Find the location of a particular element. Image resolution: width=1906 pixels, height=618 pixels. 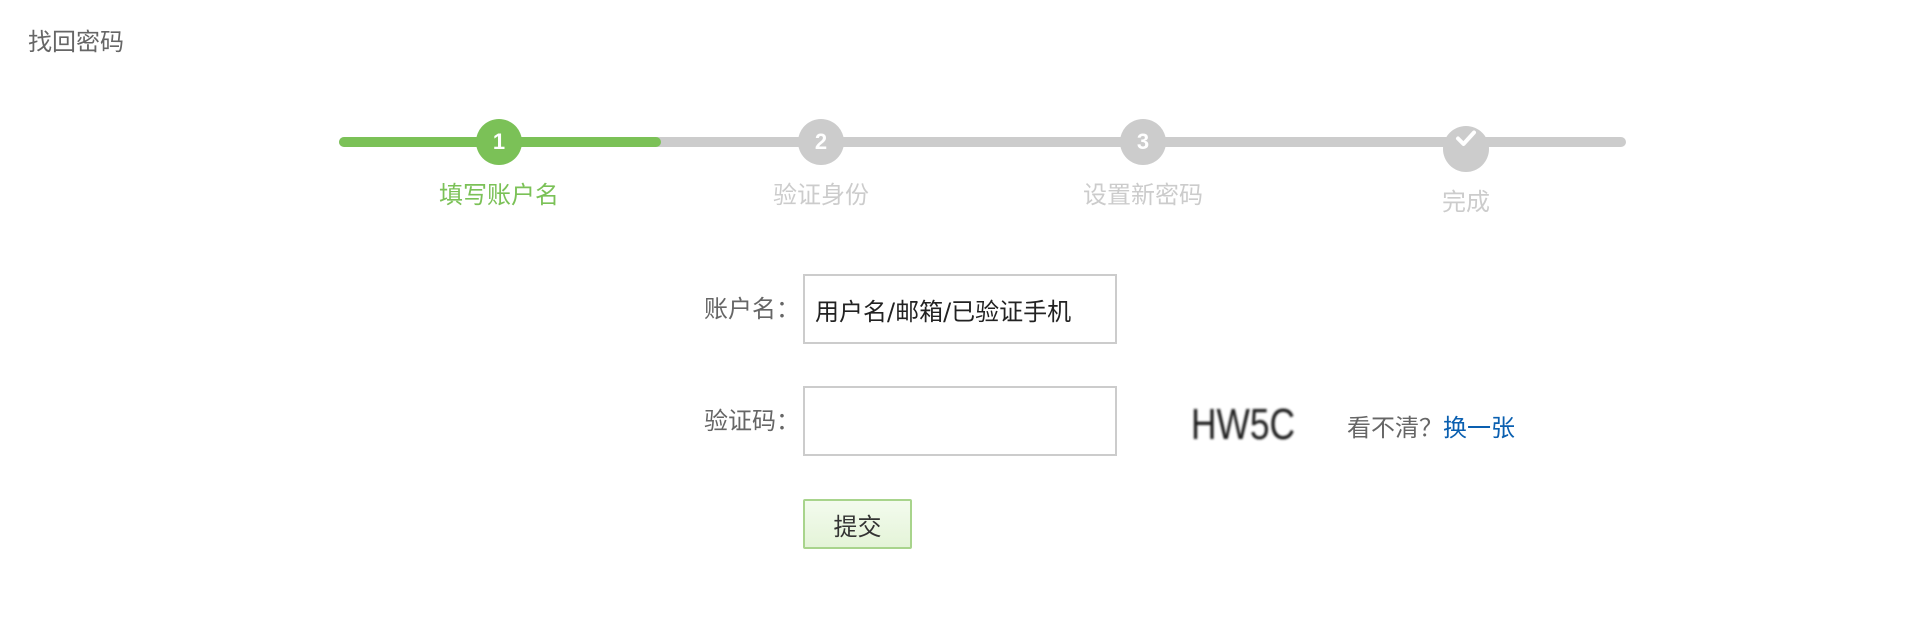

captcha-text: HW5C is located at coordinates (1243, 424).